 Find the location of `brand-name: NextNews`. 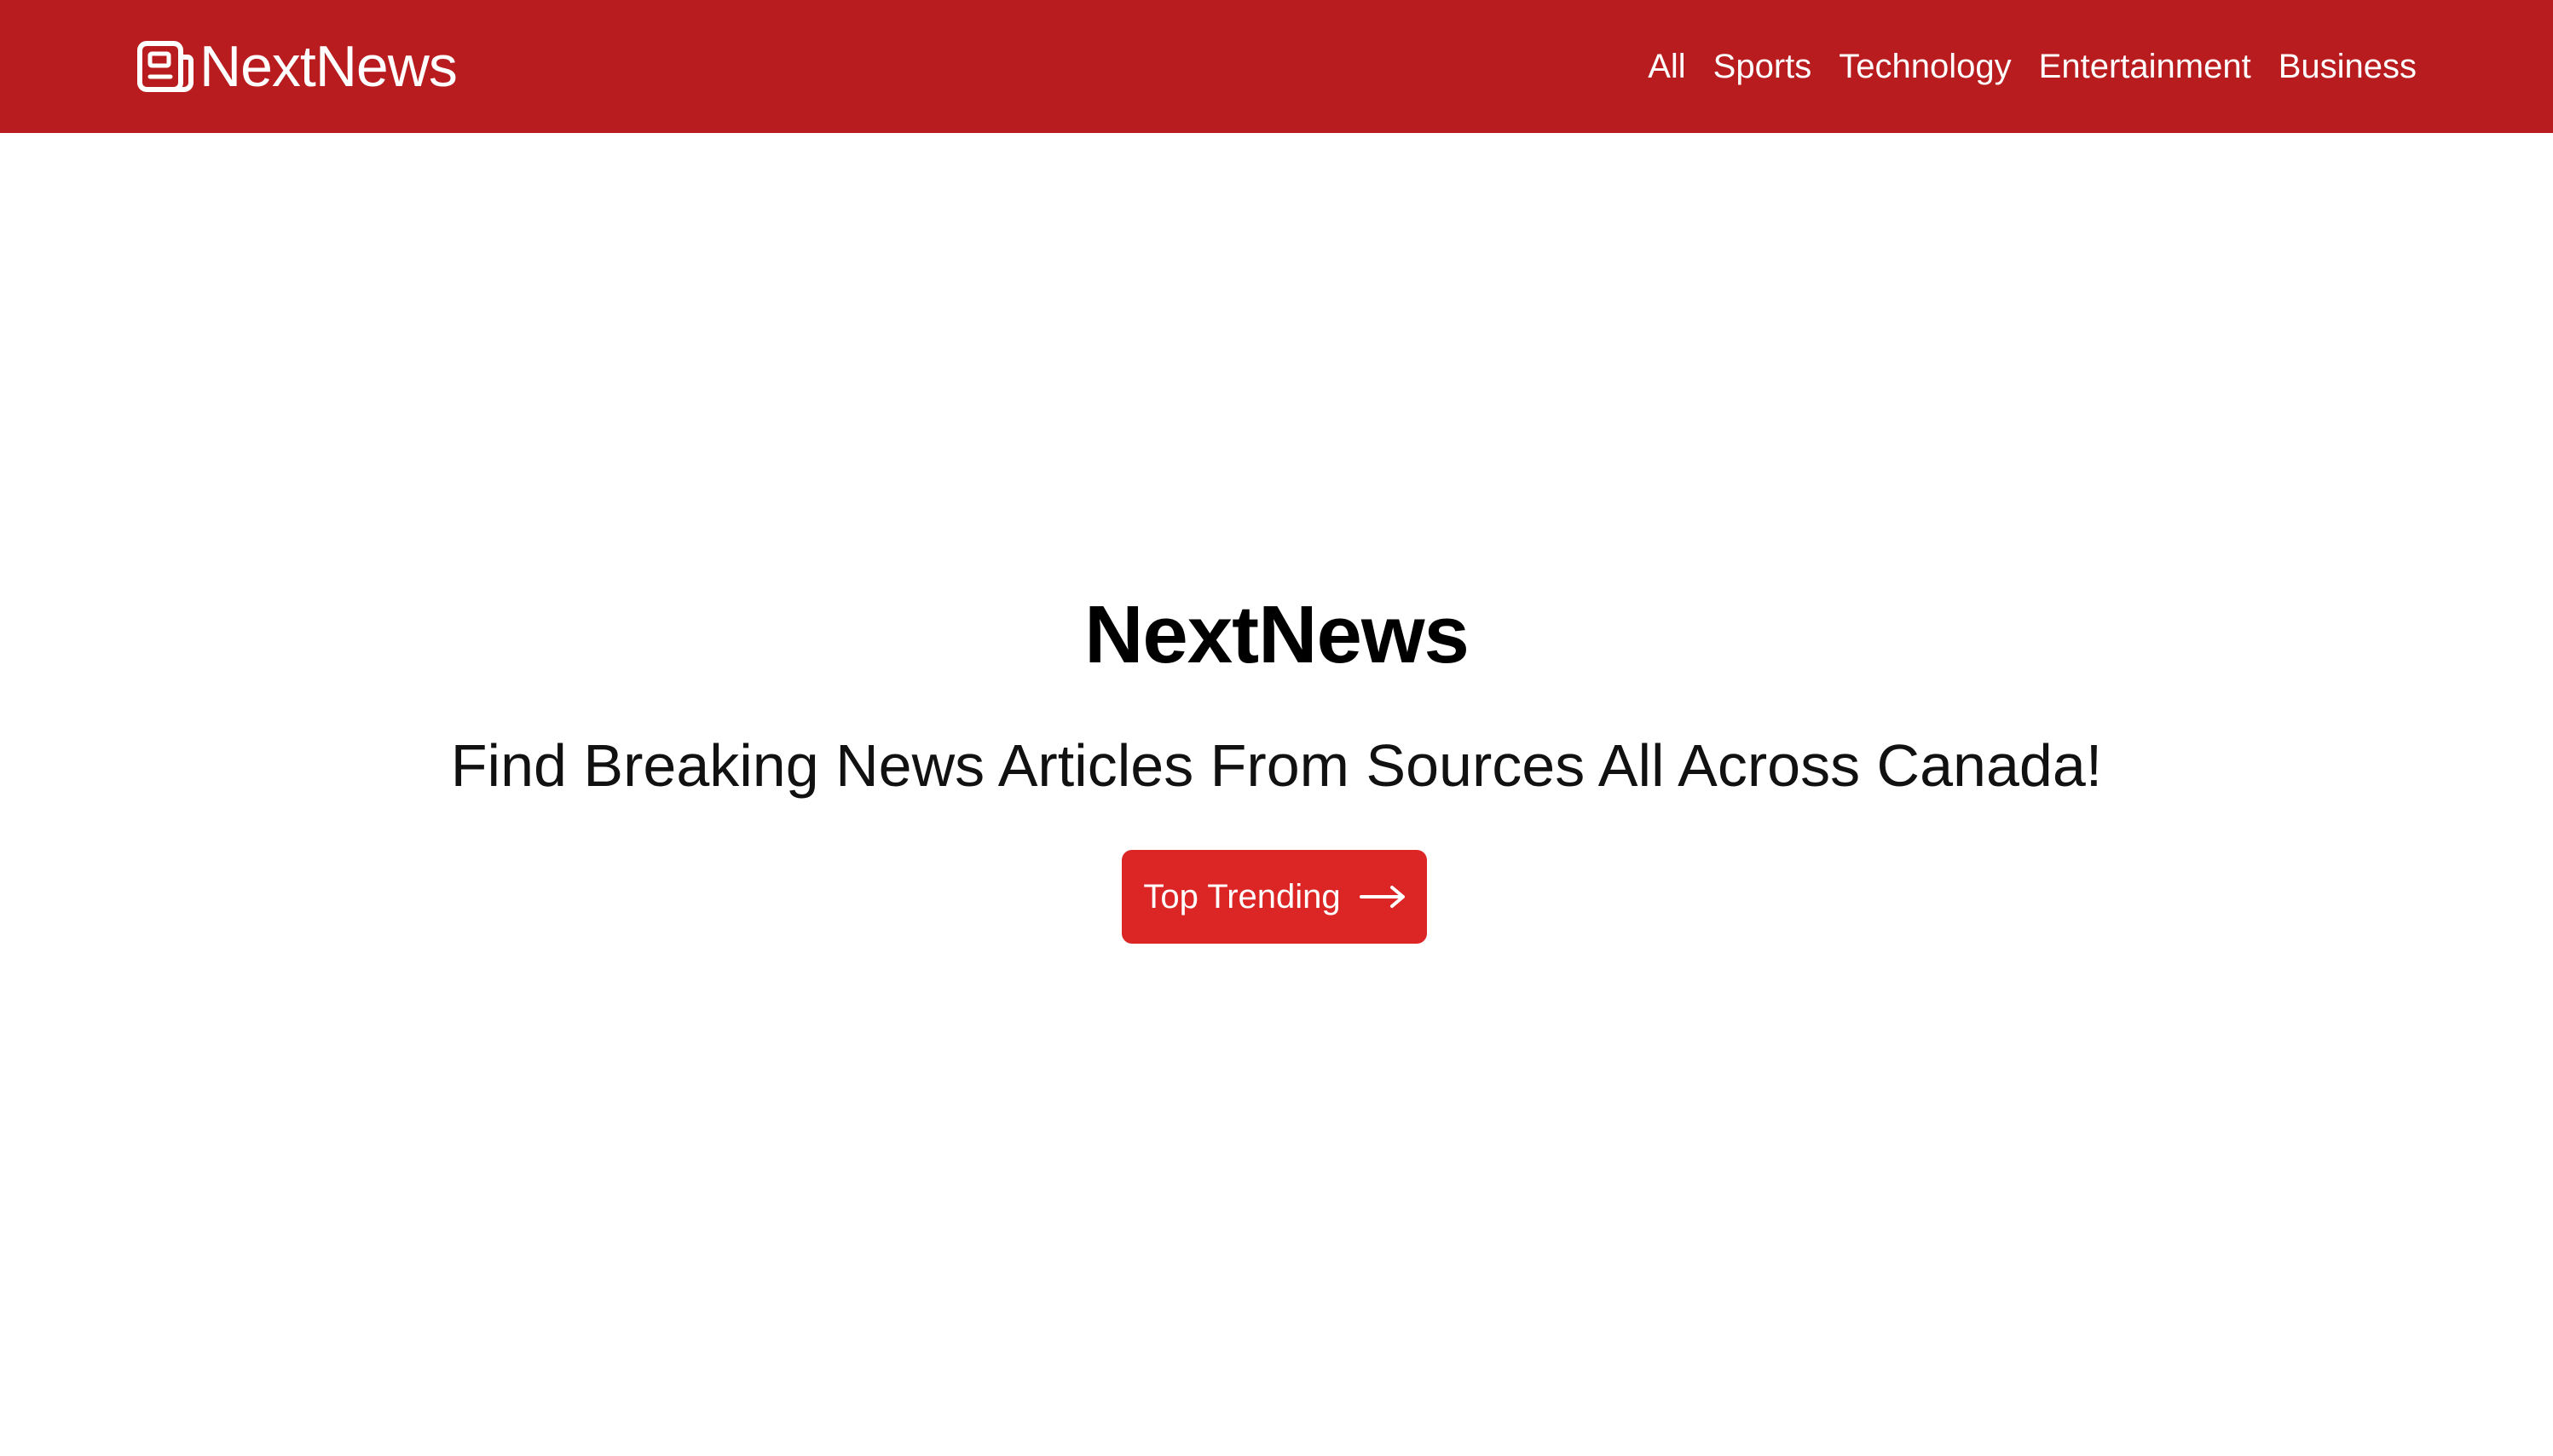

brand-name: NextNews is located at coordinates (328, 66).